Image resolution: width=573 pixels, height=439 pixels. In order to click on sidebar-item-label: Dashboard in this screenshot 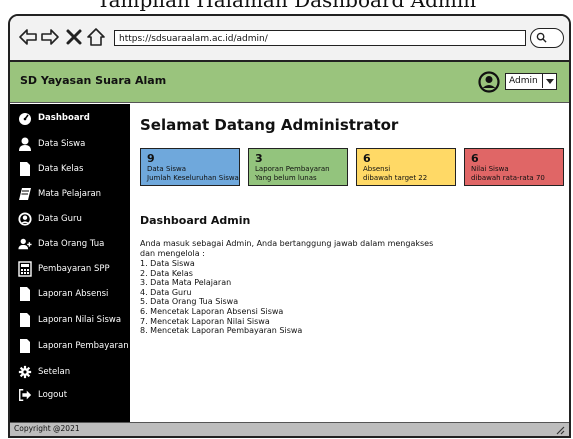, I will do `click(64, 118)`.